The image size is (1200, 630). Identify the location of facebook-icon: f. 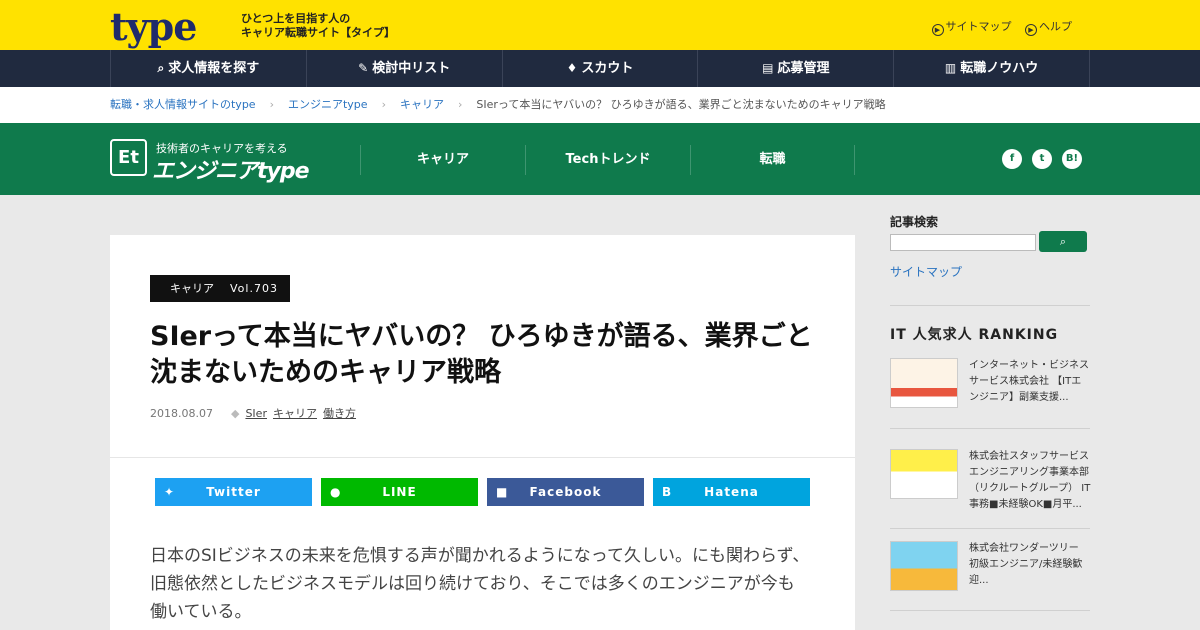
(1012, 159).